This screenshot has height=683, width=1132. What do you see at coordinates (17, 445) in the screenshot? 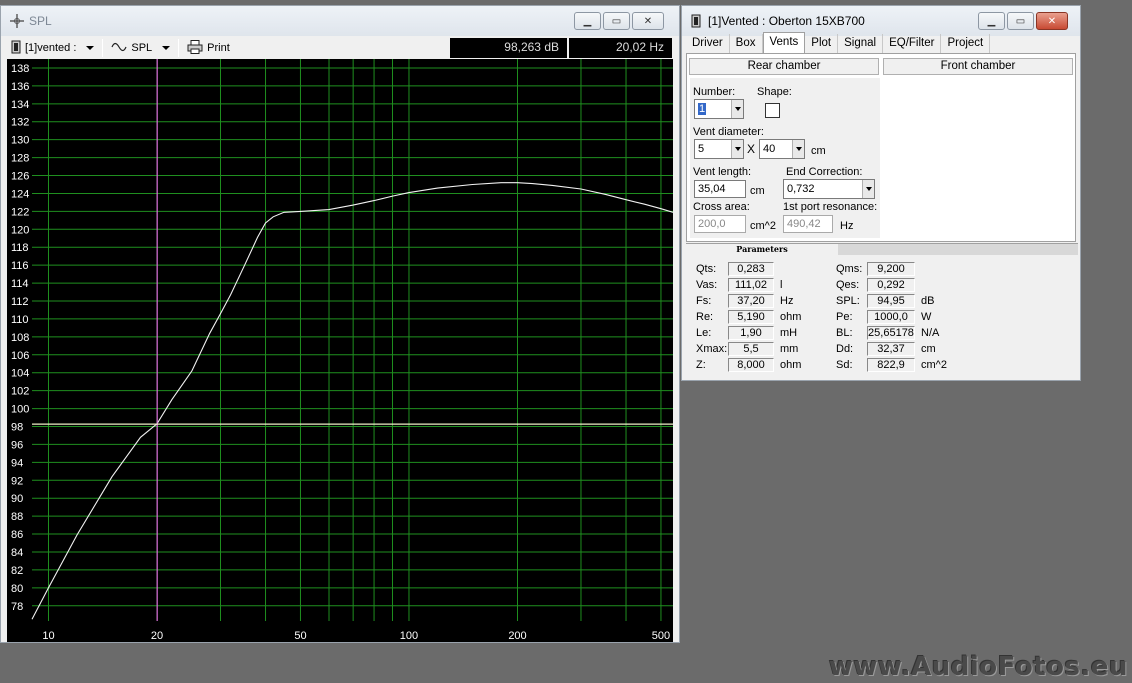
I see `y-tick-label: 96` at bounding box center [17, 445].